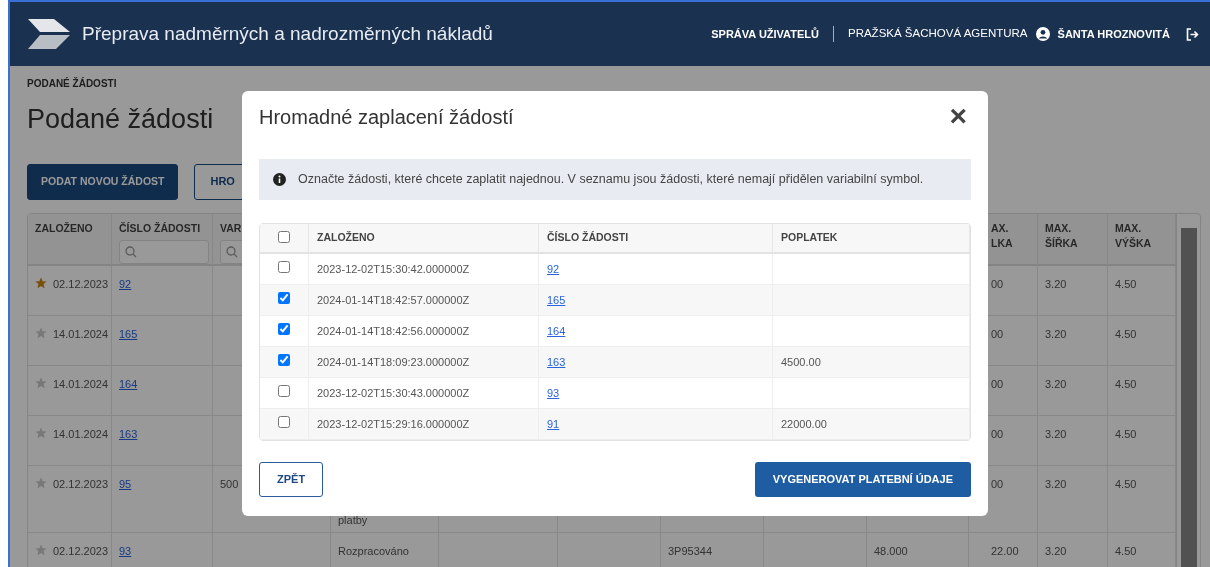  I want to click on column-header: MAX. ŠÍŘKA, so click(1062, 236).